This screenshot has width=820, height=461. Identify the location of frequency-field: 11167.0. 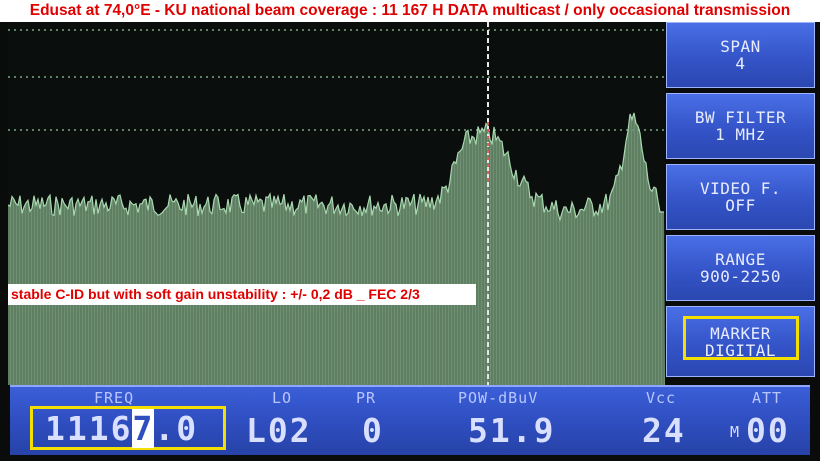
(128, 428).